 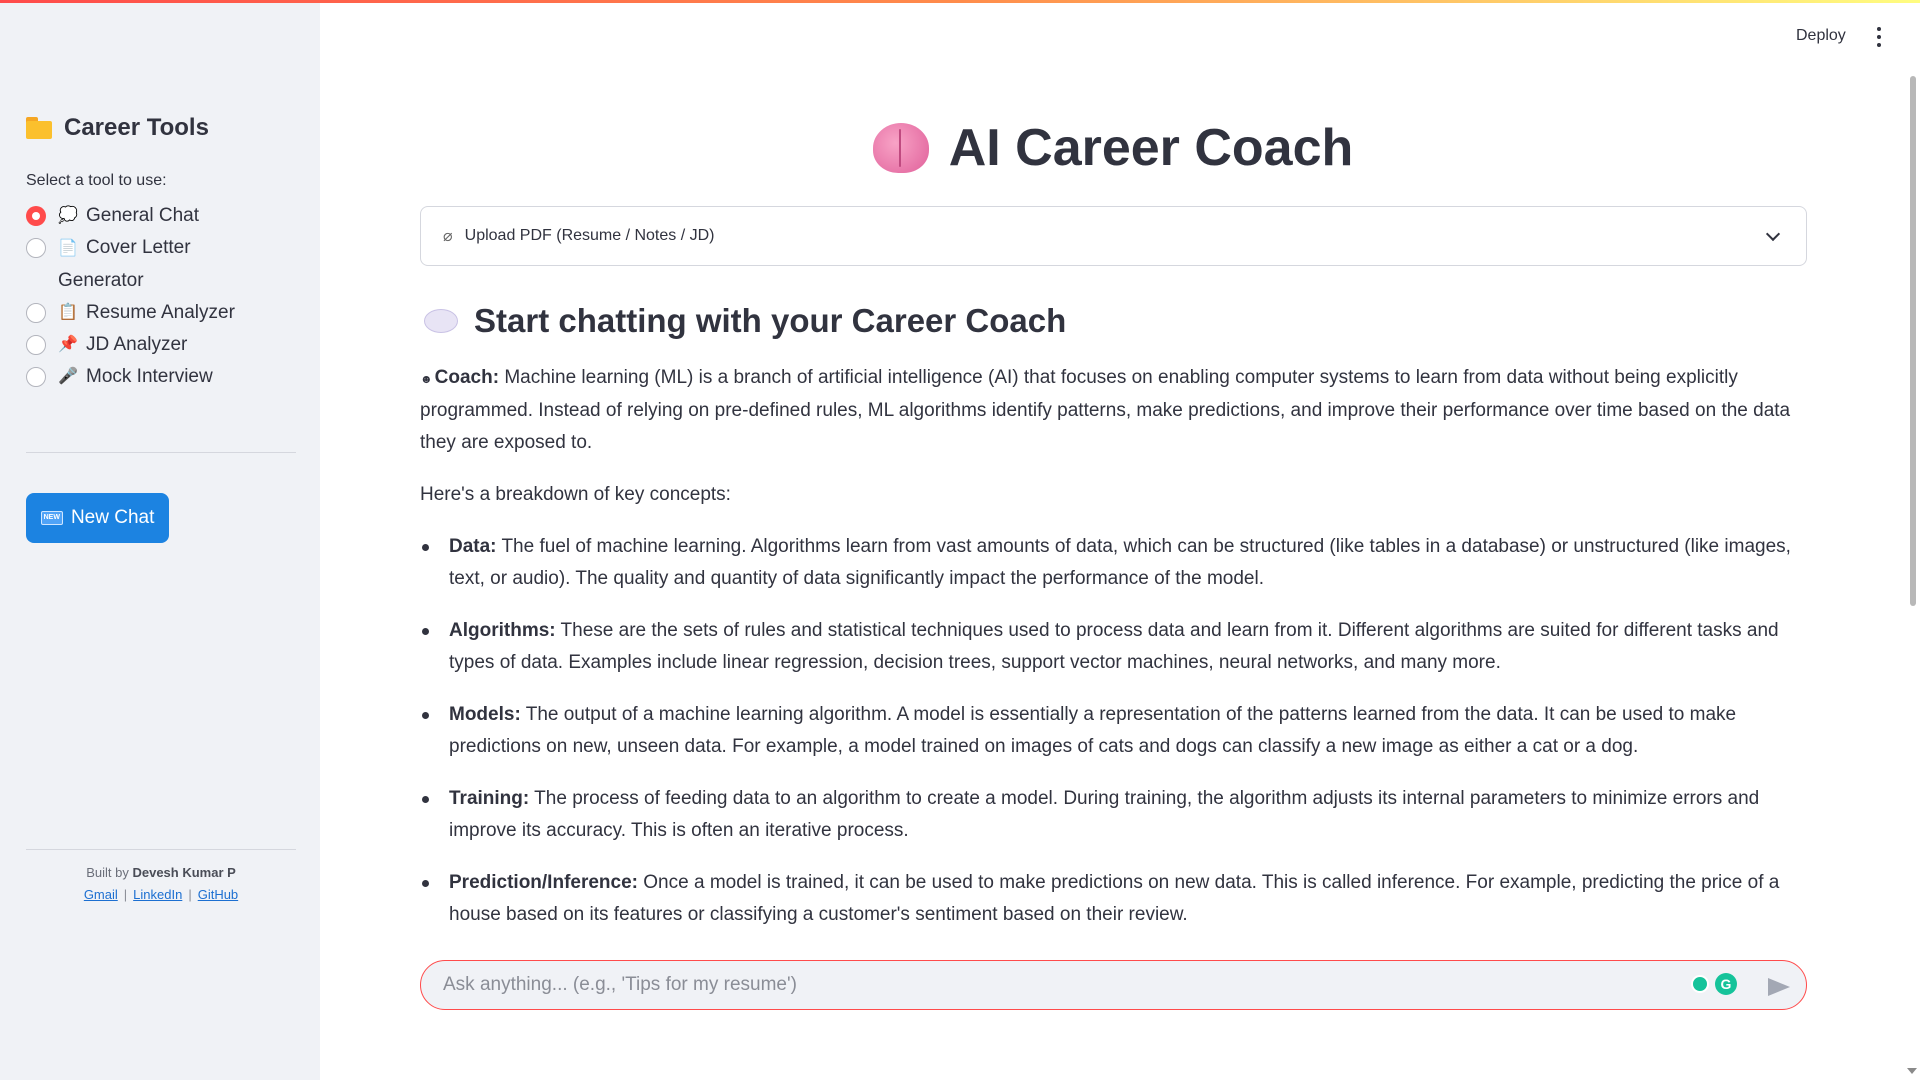 I want to click on new-badge-icon: NEW, so click(x=51, y=518).